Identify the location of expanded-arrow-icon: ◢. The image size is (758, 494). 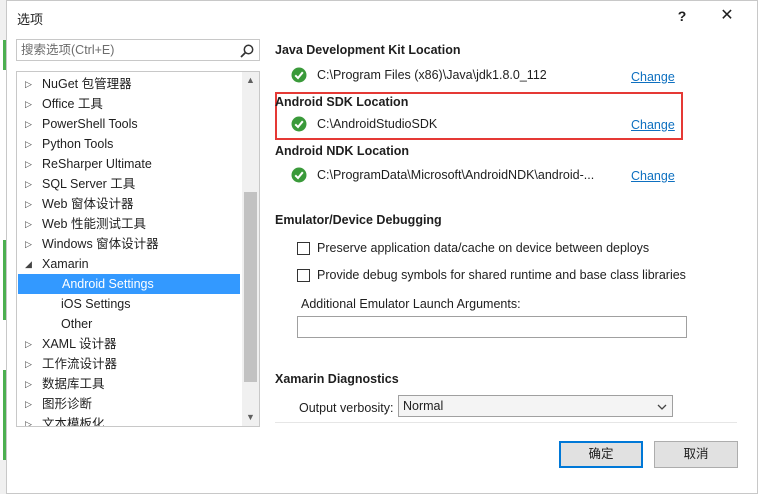
(30, 264).